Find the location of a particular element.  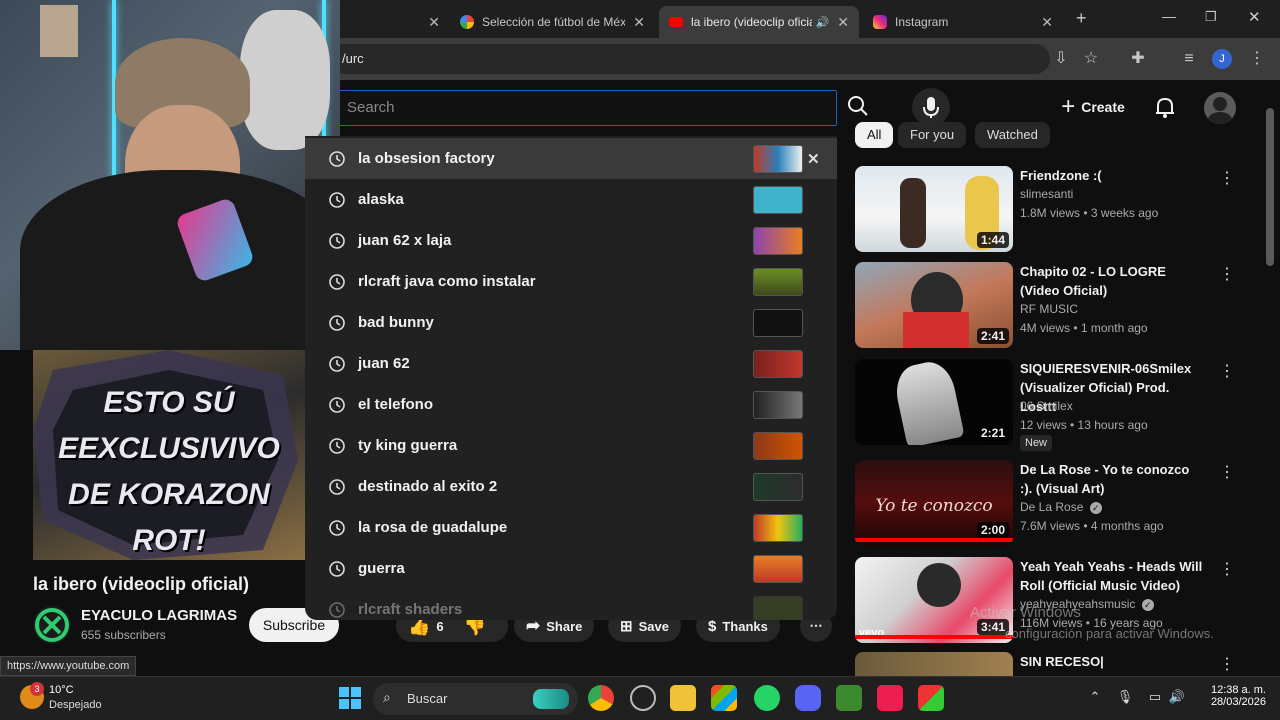

network-icon: ▭ is located at coordinates (1155, 698).